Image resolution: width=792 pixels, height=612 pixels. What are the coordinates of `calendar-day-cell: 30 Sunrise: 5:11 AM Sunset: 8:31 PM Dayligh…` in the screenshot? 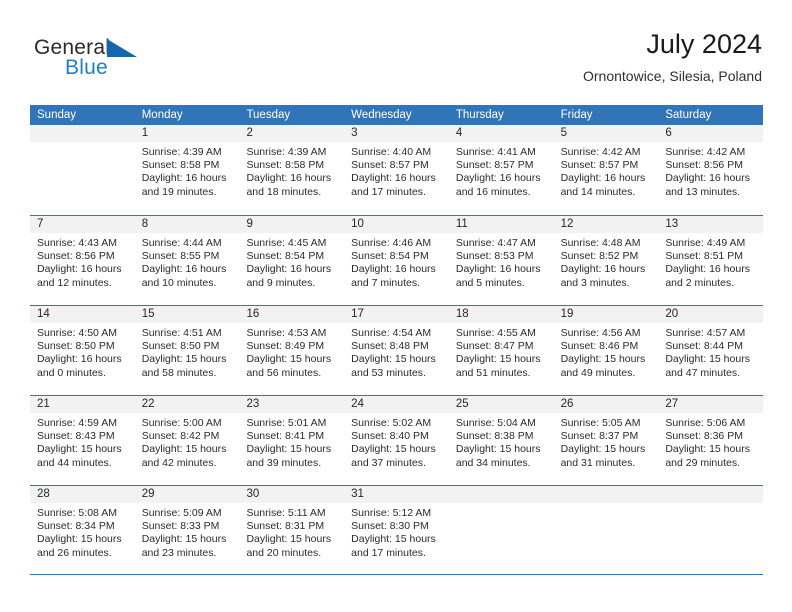 It's located at (292, 530).